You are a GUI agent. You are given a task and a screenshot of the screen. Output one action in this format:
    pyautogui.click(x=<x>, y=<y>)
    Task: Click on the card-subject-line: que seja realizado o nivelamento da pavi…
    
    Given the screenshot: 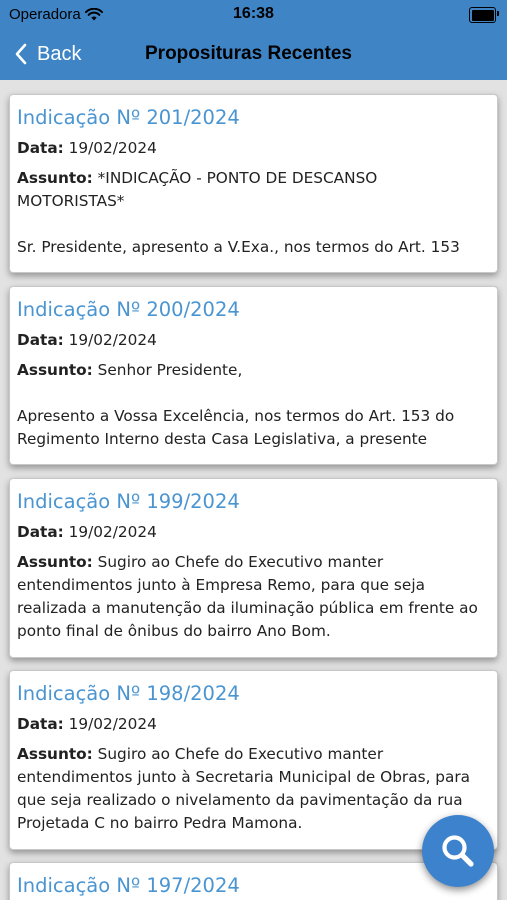 What is the action you would take?
    pyautogui.click(x=240, y=800)
    